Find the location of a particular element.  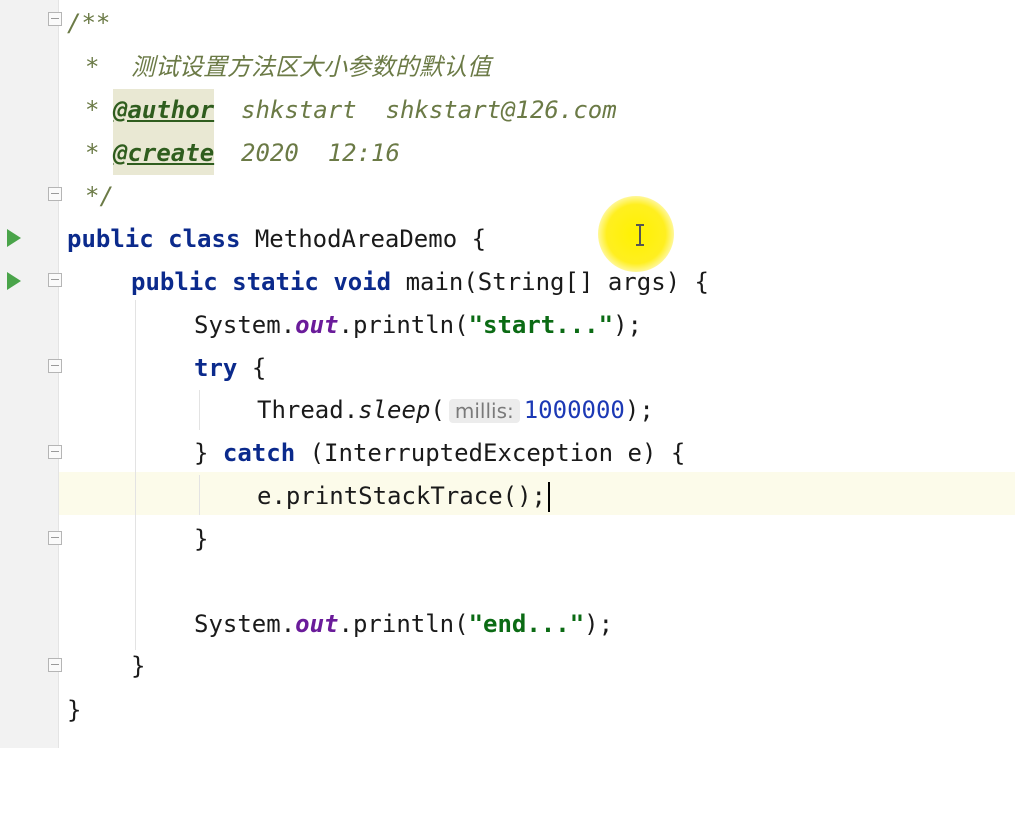

number-literal: 1000000 is located at coordinates (574, 410).